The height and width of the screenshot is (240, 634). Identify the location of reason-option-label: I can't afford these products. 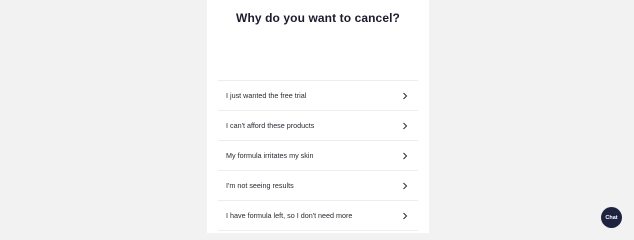
(270, 125).